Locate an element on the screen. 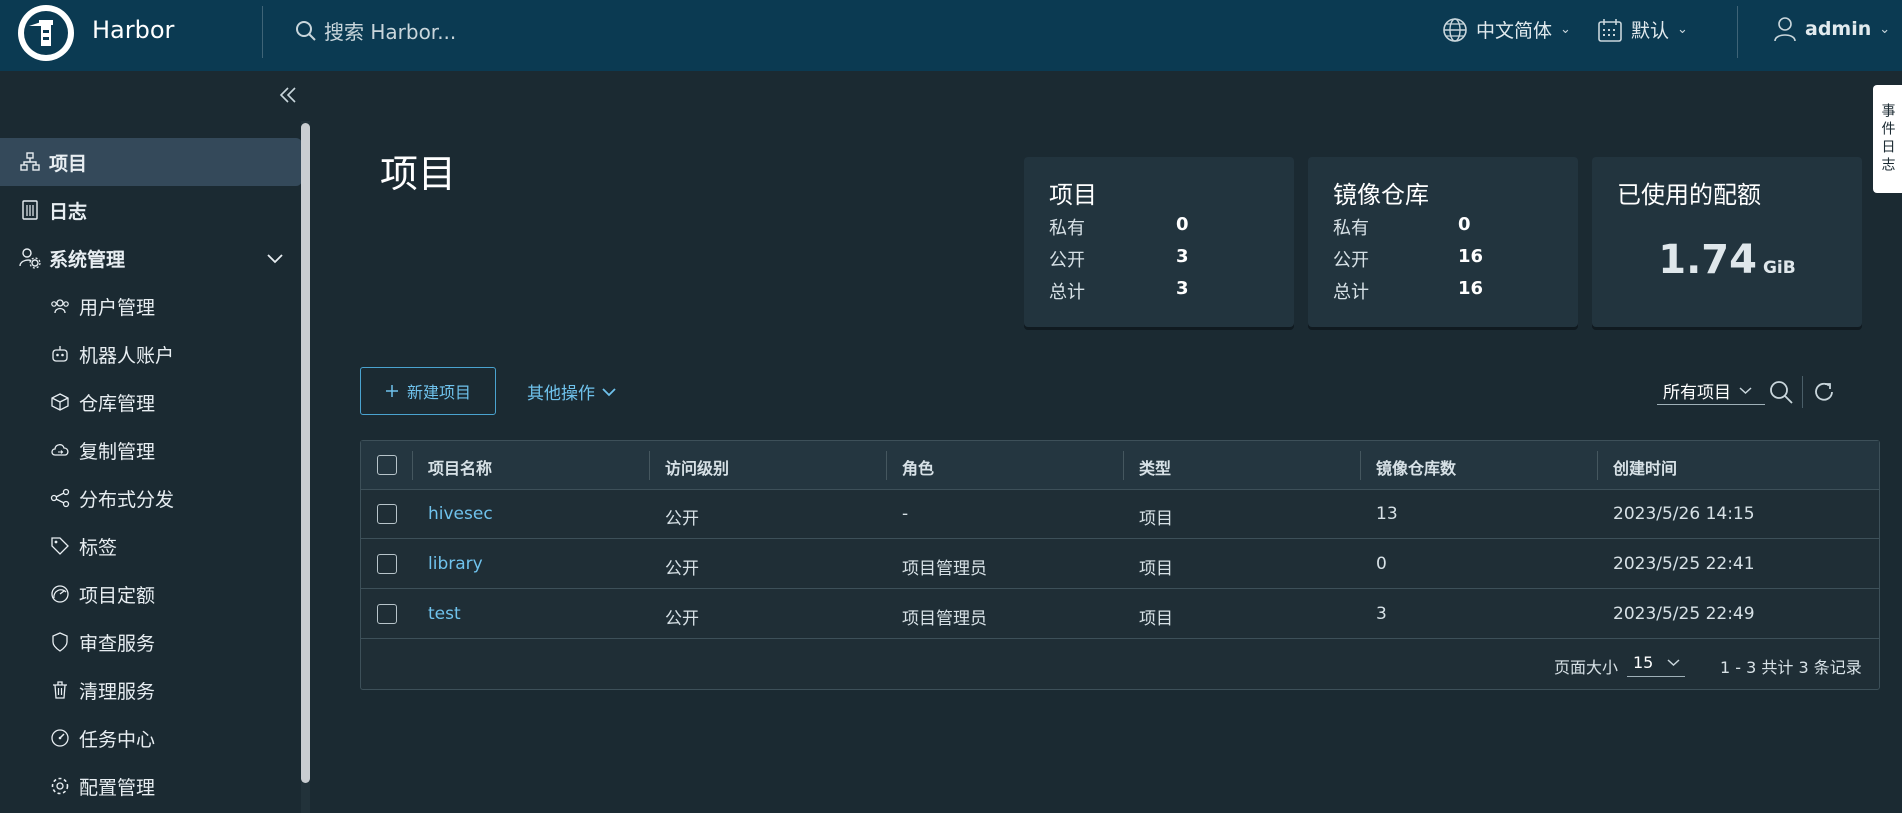 This screenshot has height=813, width=1902. registry-icon is located at coordinates (60, 402).